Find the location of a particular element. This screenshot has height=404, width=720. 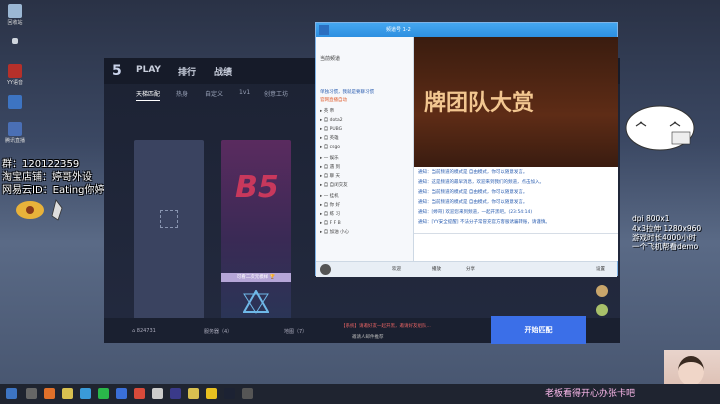

nav-play: PLAY is located at coordinates (148, 70).